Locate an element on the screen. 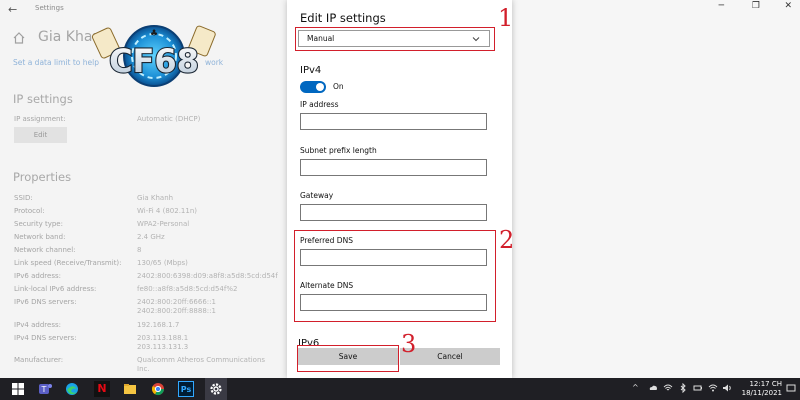 The width and height of the screenshot is (800, 400). cloud-icon is located at coordinates (653, 388).